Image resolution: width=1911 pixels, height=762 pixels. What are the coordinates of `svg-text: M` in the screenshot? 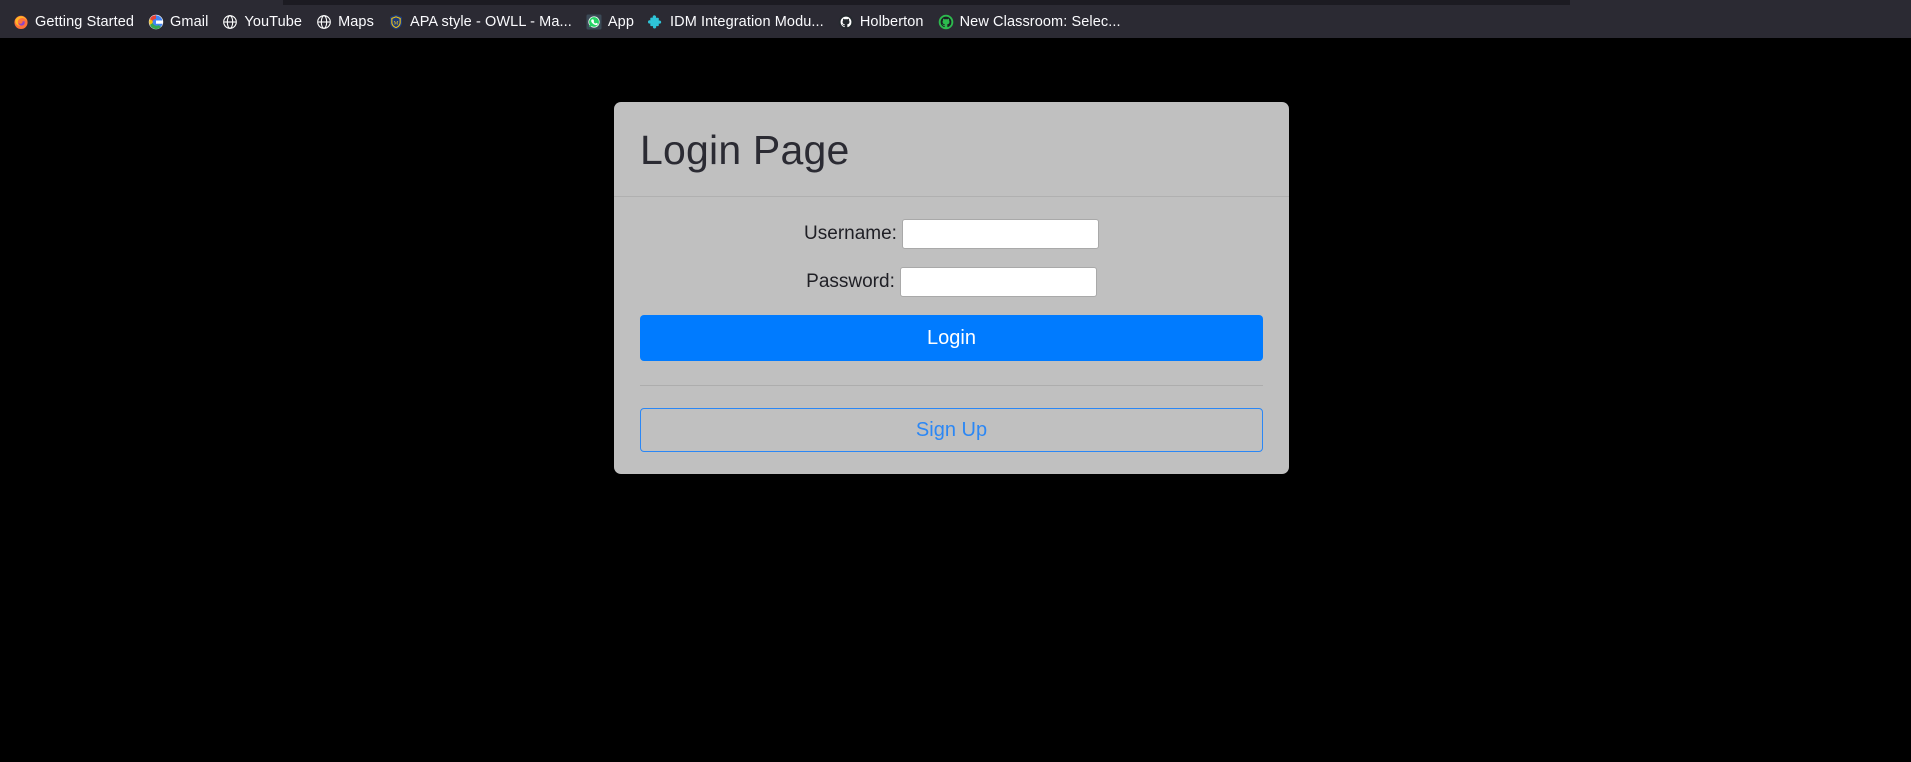 It's located at (396, 23).